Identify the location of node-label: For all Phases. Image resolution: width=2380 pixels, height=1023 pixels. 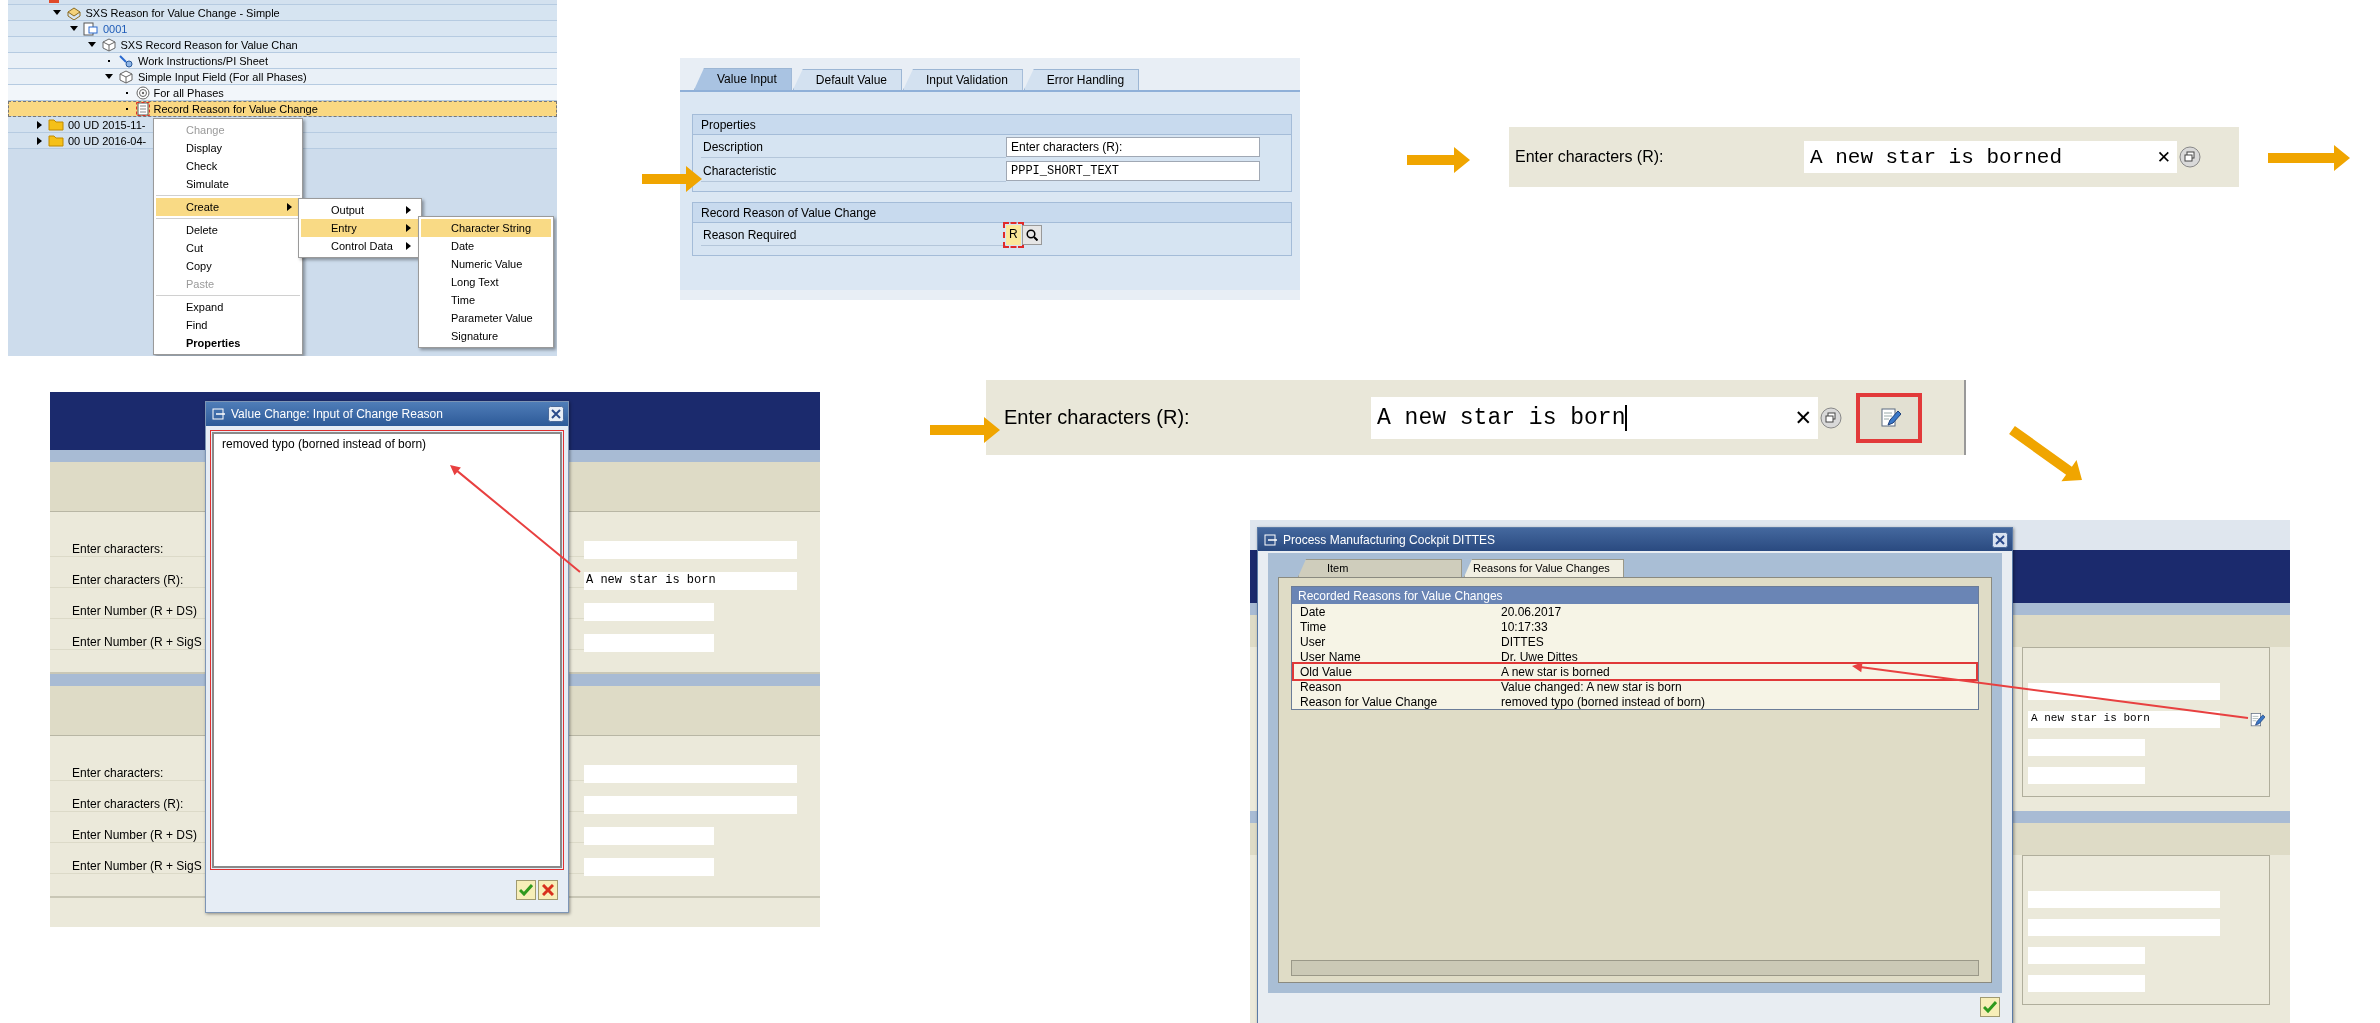
(188, 92).